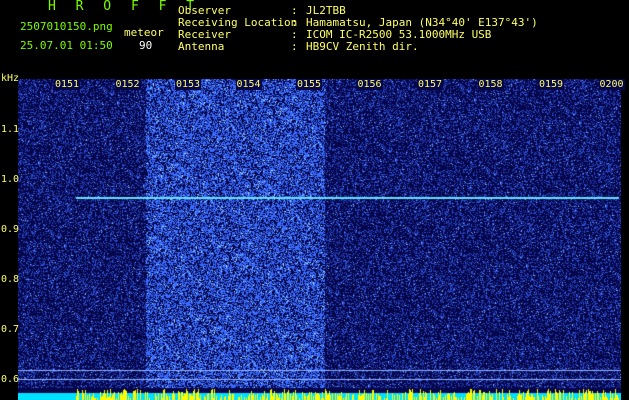 This screenshot has width=629, height=400. I want to click on timestamp: 25.07.01 01:50, so click(66, 45).